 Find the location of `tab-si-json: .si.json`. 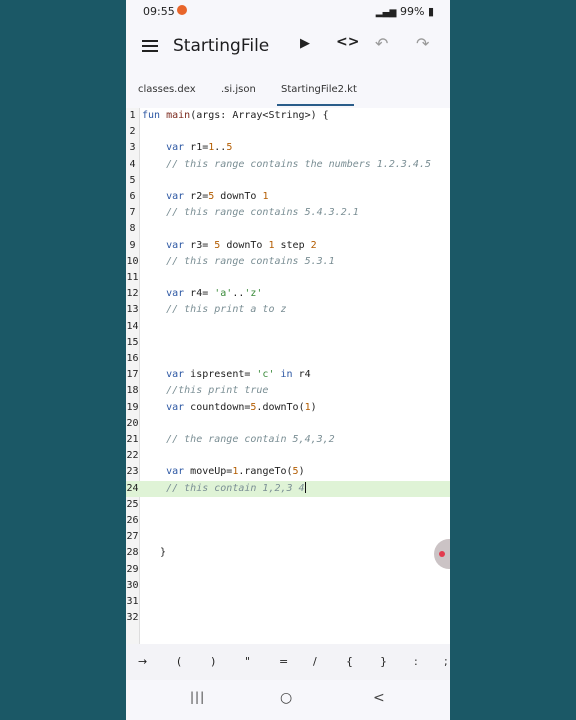

tab-si-json: .si.json is located at coordinates (238, 89).